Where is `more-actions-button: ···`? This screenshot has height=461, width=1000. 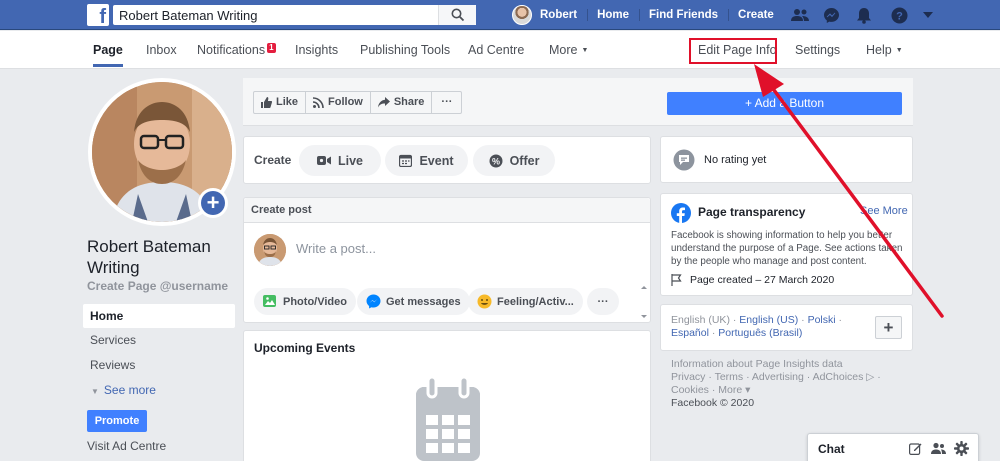
more-actions-button: ··· is located at coordinates (446, 102).